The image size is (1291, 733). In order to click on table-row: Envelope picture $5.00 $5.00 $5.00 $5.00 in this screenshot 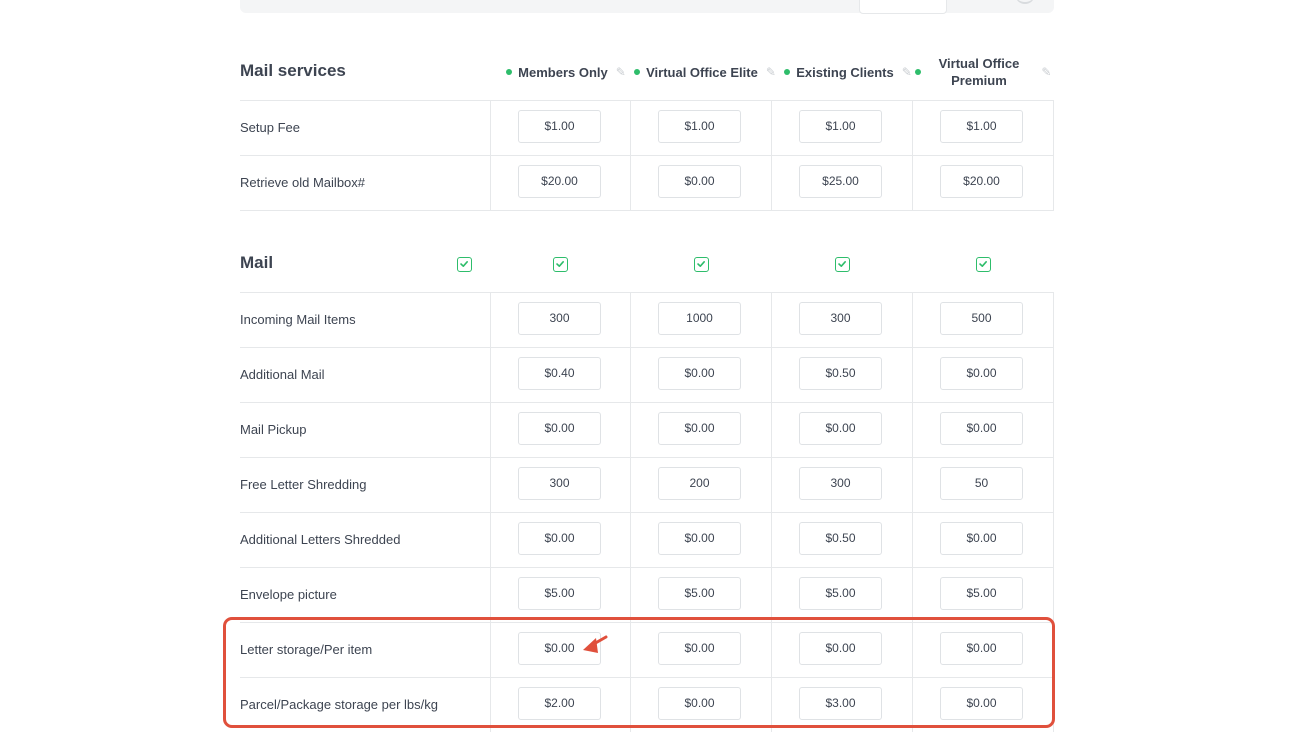, I will do `click(647, 595)`.